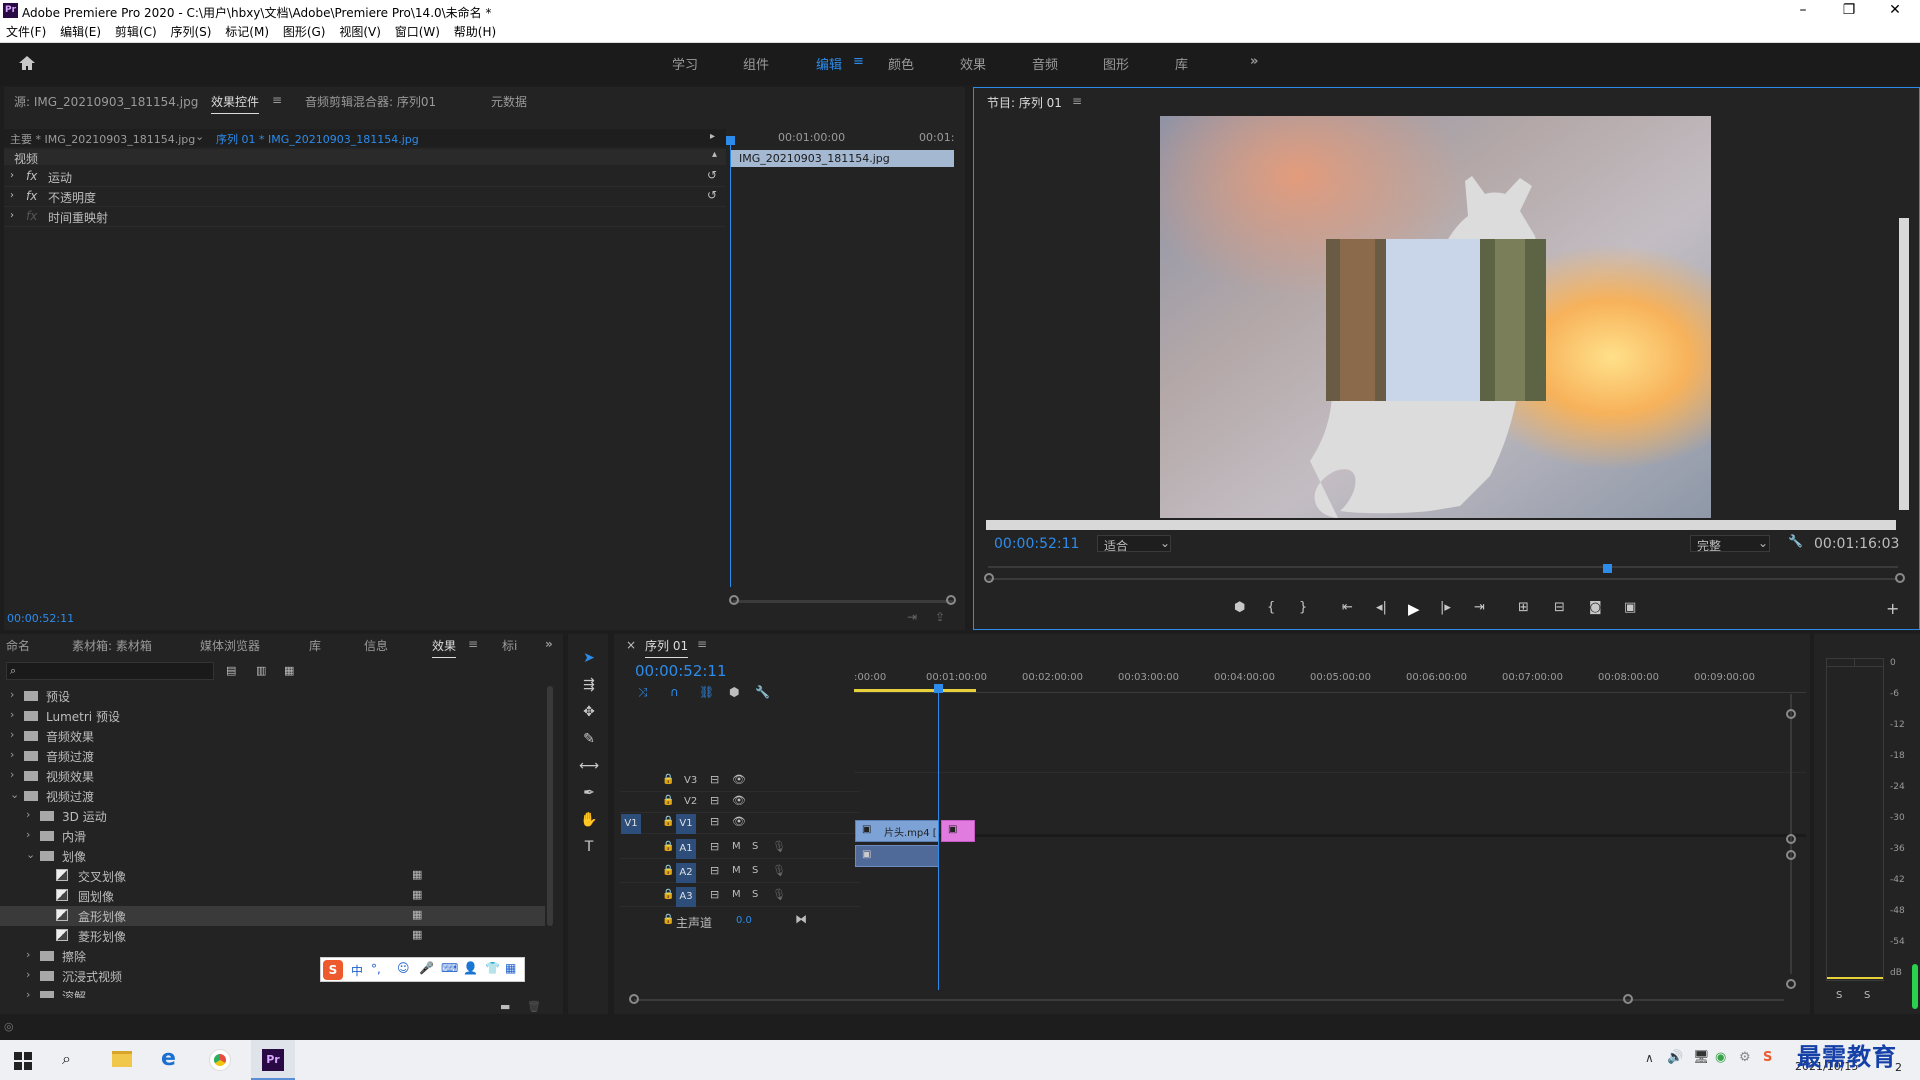 Image resolution: width=1920 pixels, height=1080 pixels. What do you see at coordinates (631, 645) in the screenshot?
I see `close-tab-icon: ×` at bounding box center [631, 645].